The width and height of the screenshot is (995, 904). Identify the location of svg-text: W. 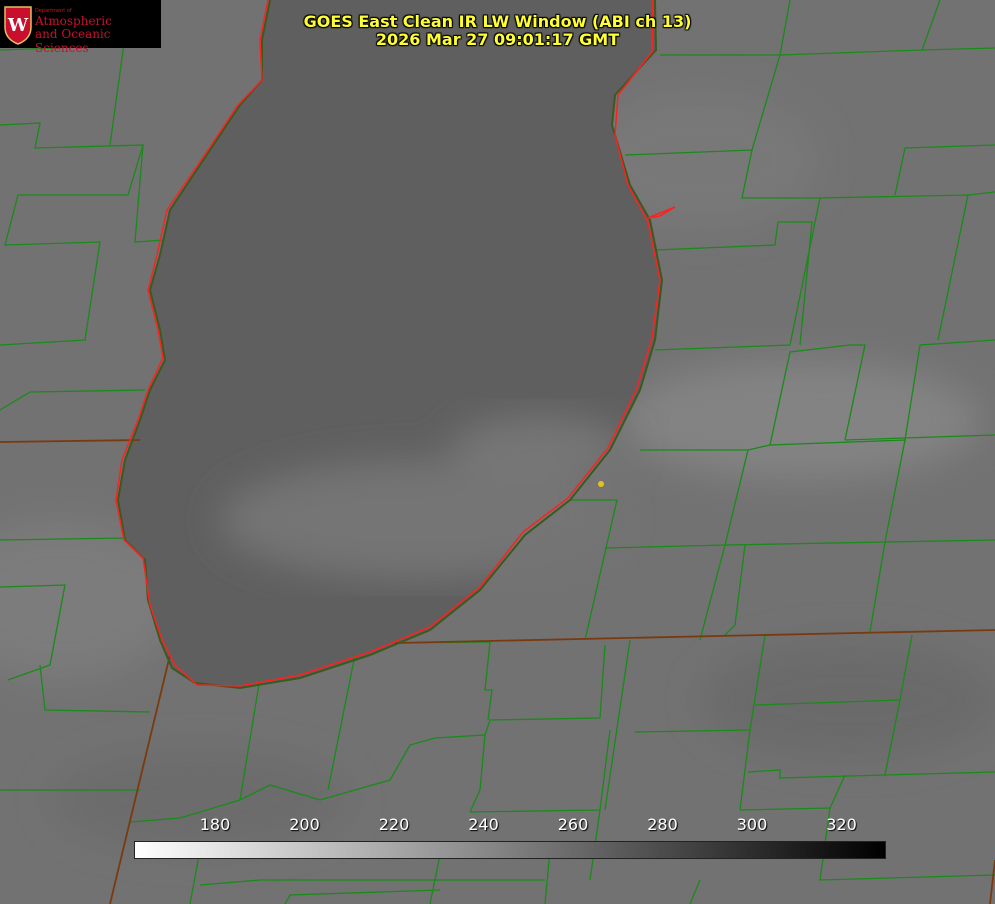
(18, 25).